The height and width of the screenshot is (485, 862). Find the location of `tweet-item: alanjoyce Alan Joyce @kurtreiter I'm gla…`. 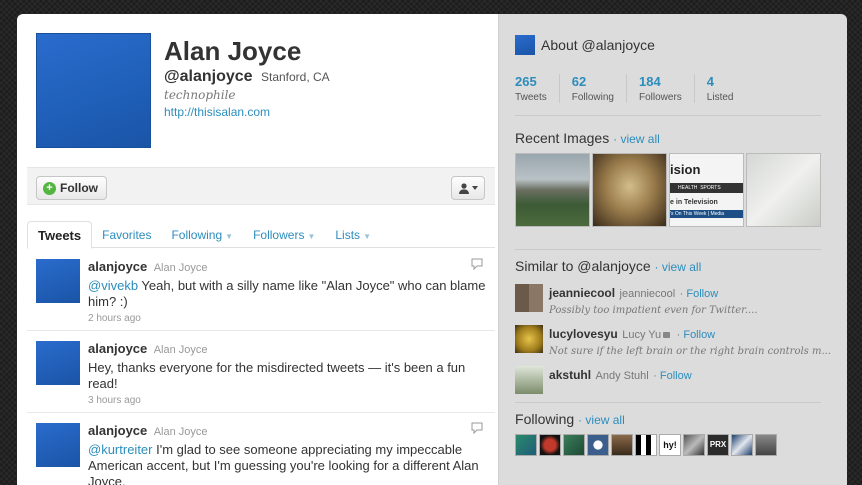

tweet-item: alanjoyce Alan Joyce @kurtreiter I'm gla… is located at coordinates (261, 449).